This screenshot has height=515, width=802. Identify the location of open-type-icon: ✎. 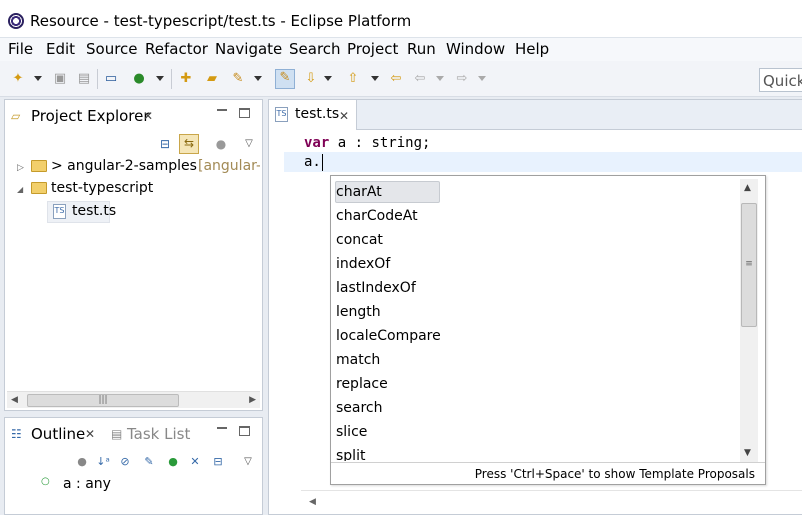
(238, 79).